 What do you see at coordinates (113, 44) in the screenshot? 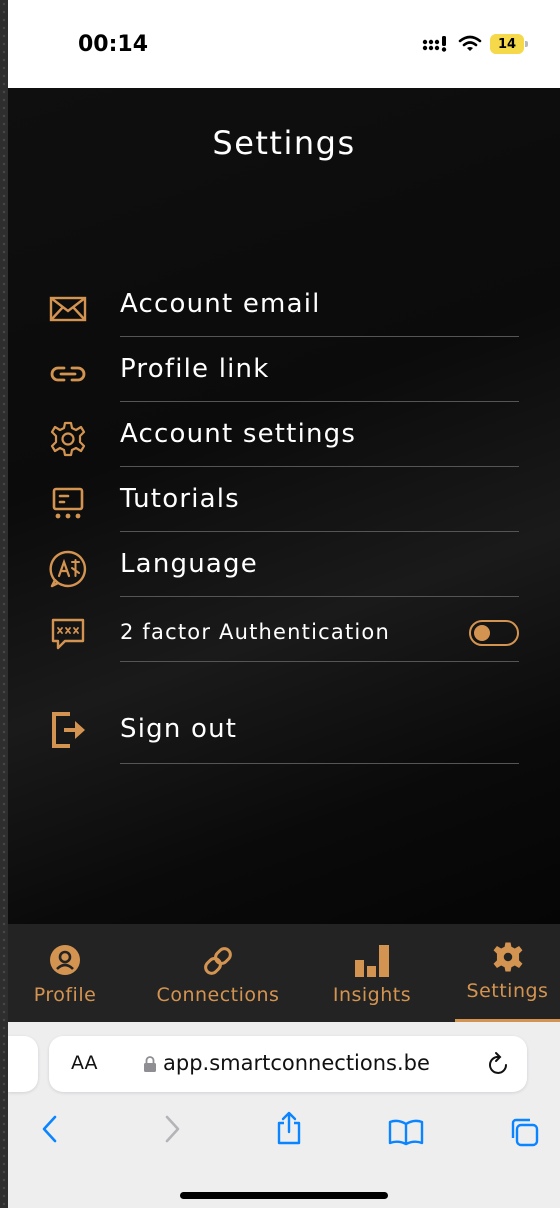
I see `status-time: 00:14` at bounding box center [113, 44].